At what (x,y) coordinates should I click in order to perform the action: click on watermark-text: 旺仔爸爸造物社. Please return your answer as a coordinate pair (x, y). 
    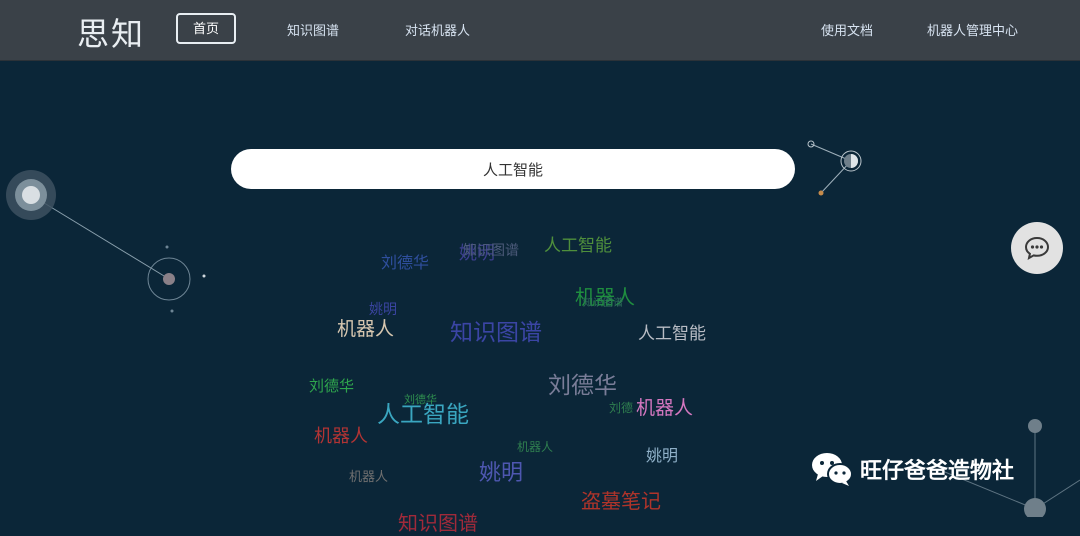
    Looking at the image, I should click on (937, 471).